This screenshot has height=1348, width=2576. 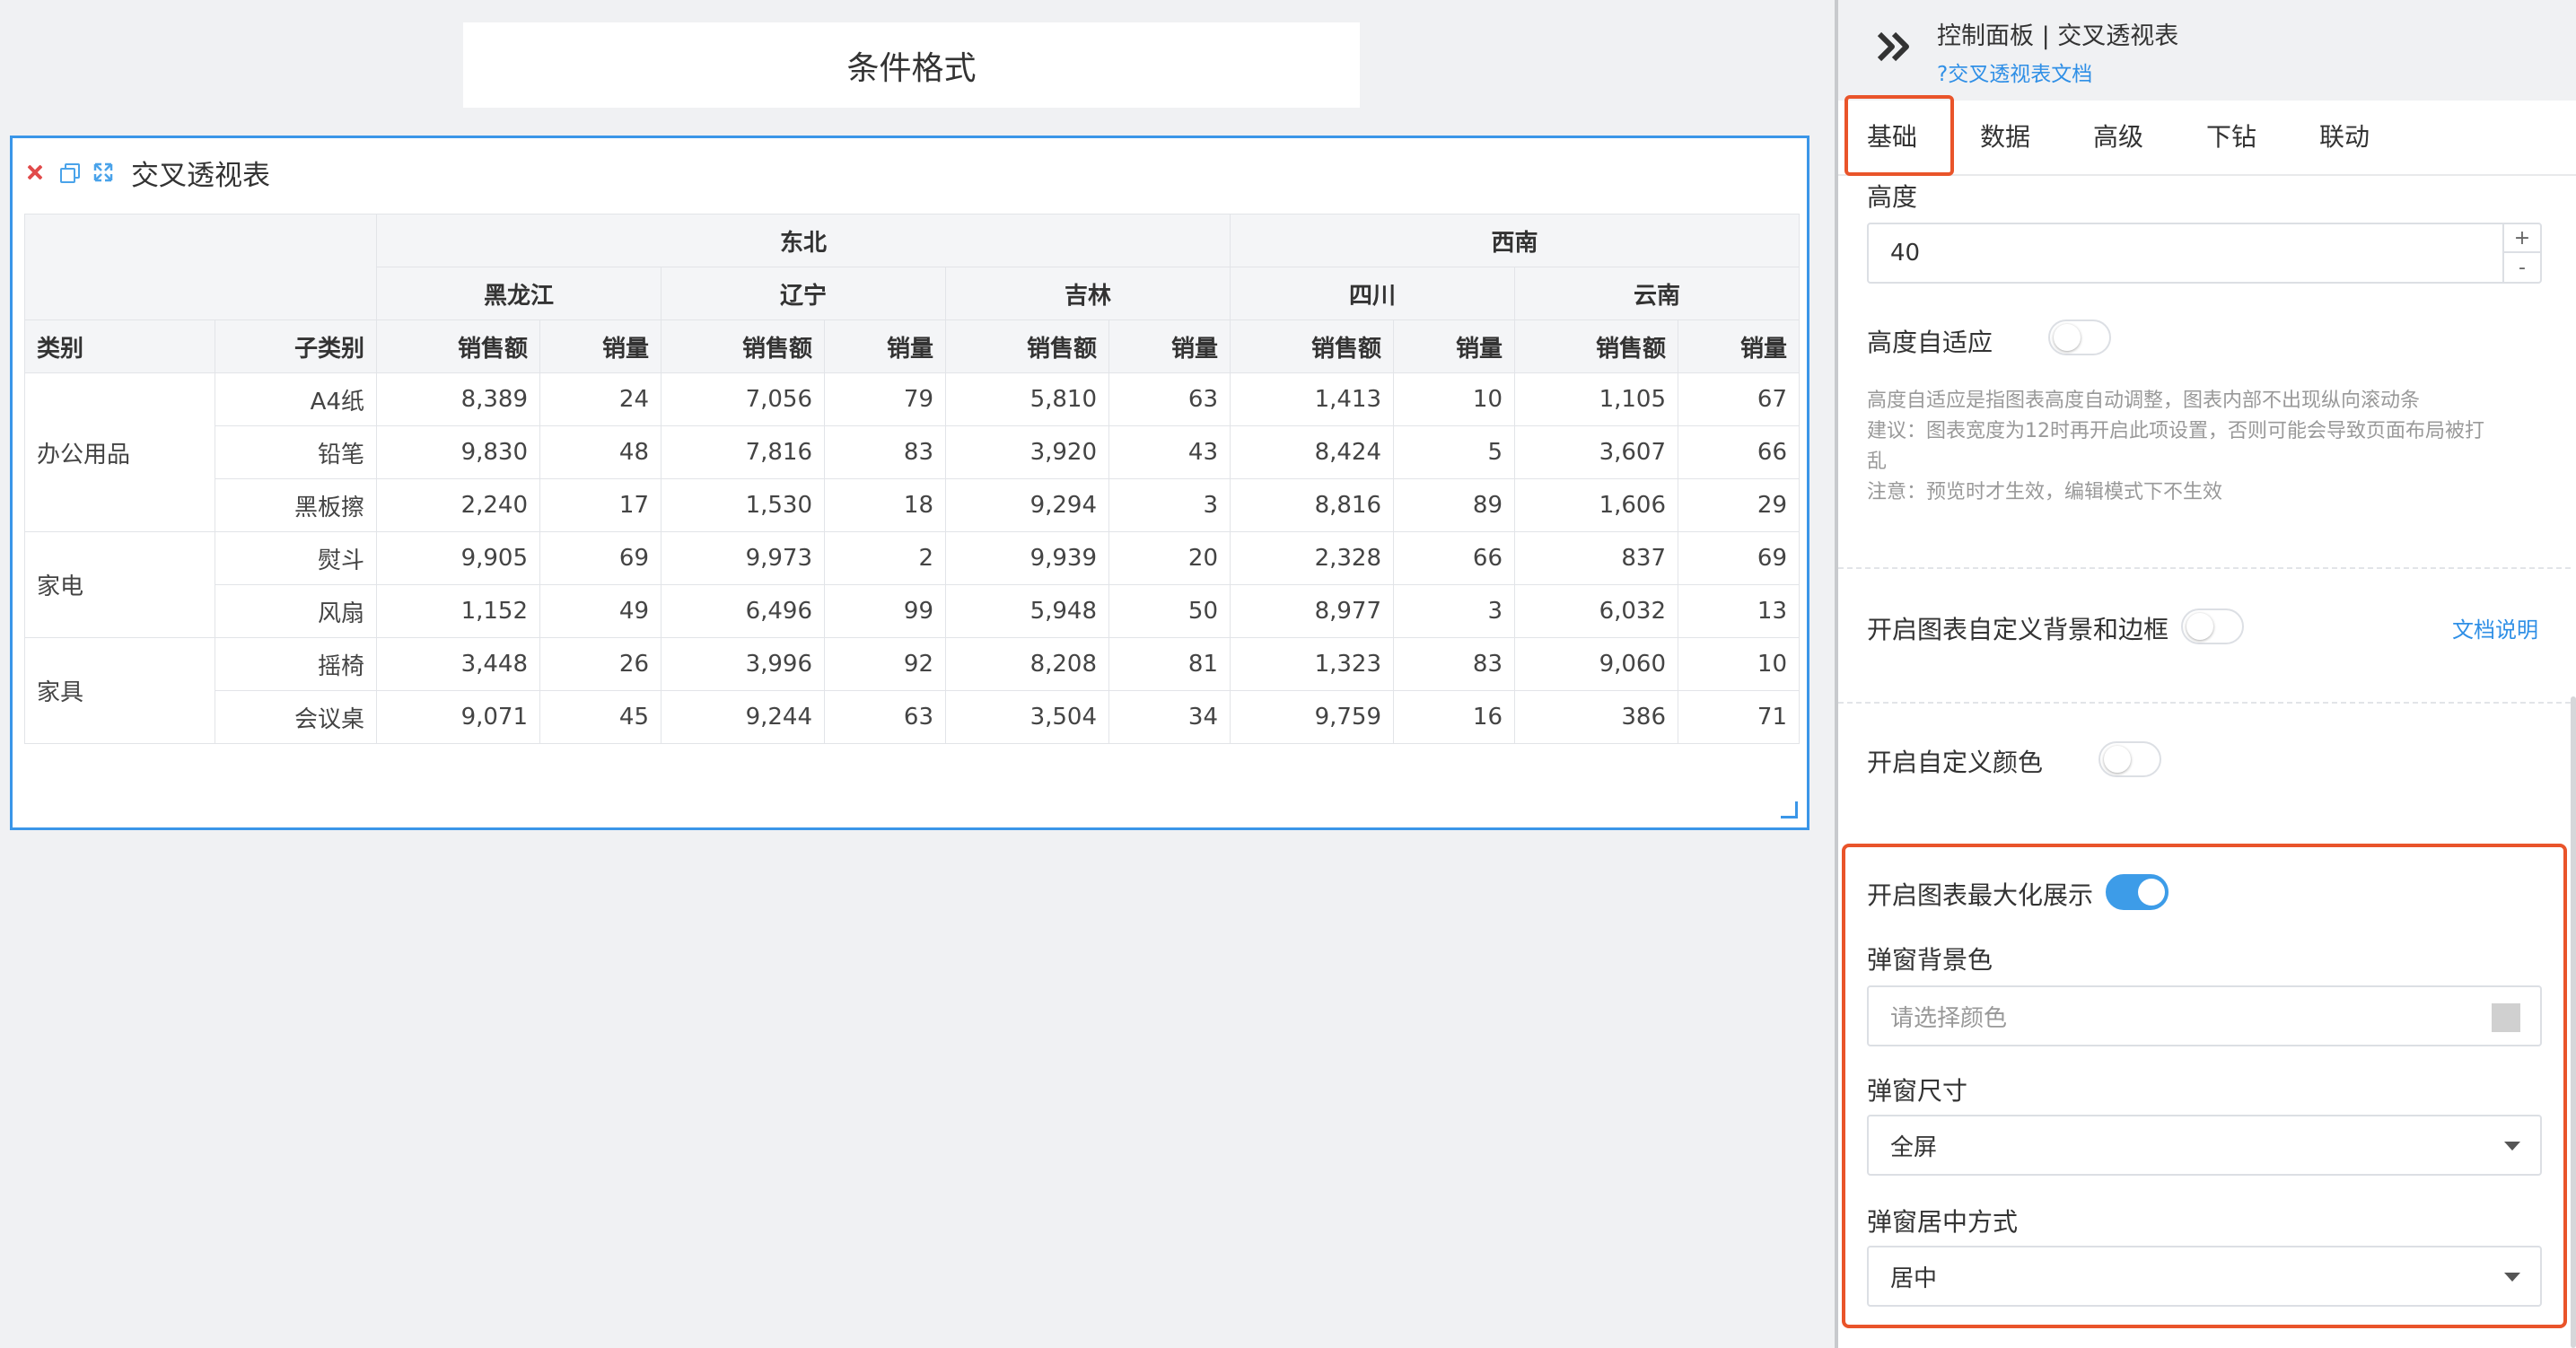 What do you see at coordinates (2212, 626) in the screenshot?
I see `custom-bg-toggle` at bounding box center [2212, 626].